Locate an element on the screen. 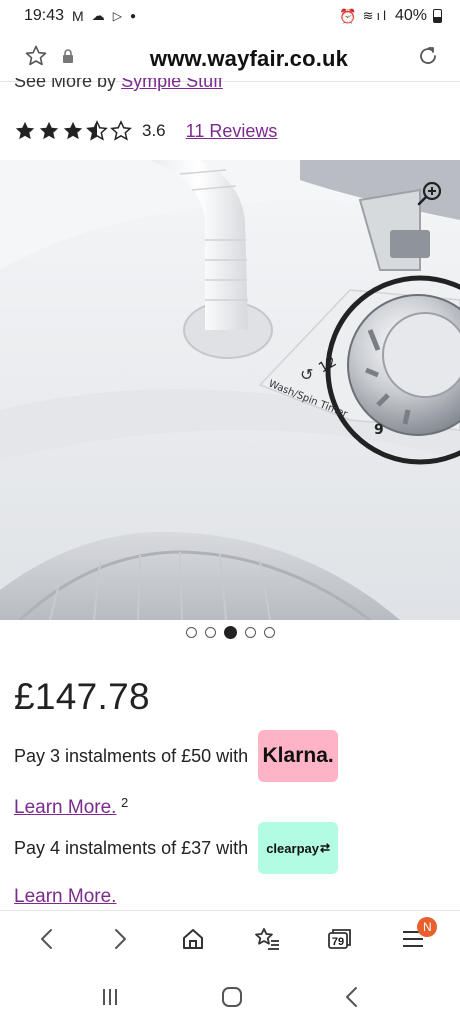  carousel-dots is located at coordinates (230, 632).